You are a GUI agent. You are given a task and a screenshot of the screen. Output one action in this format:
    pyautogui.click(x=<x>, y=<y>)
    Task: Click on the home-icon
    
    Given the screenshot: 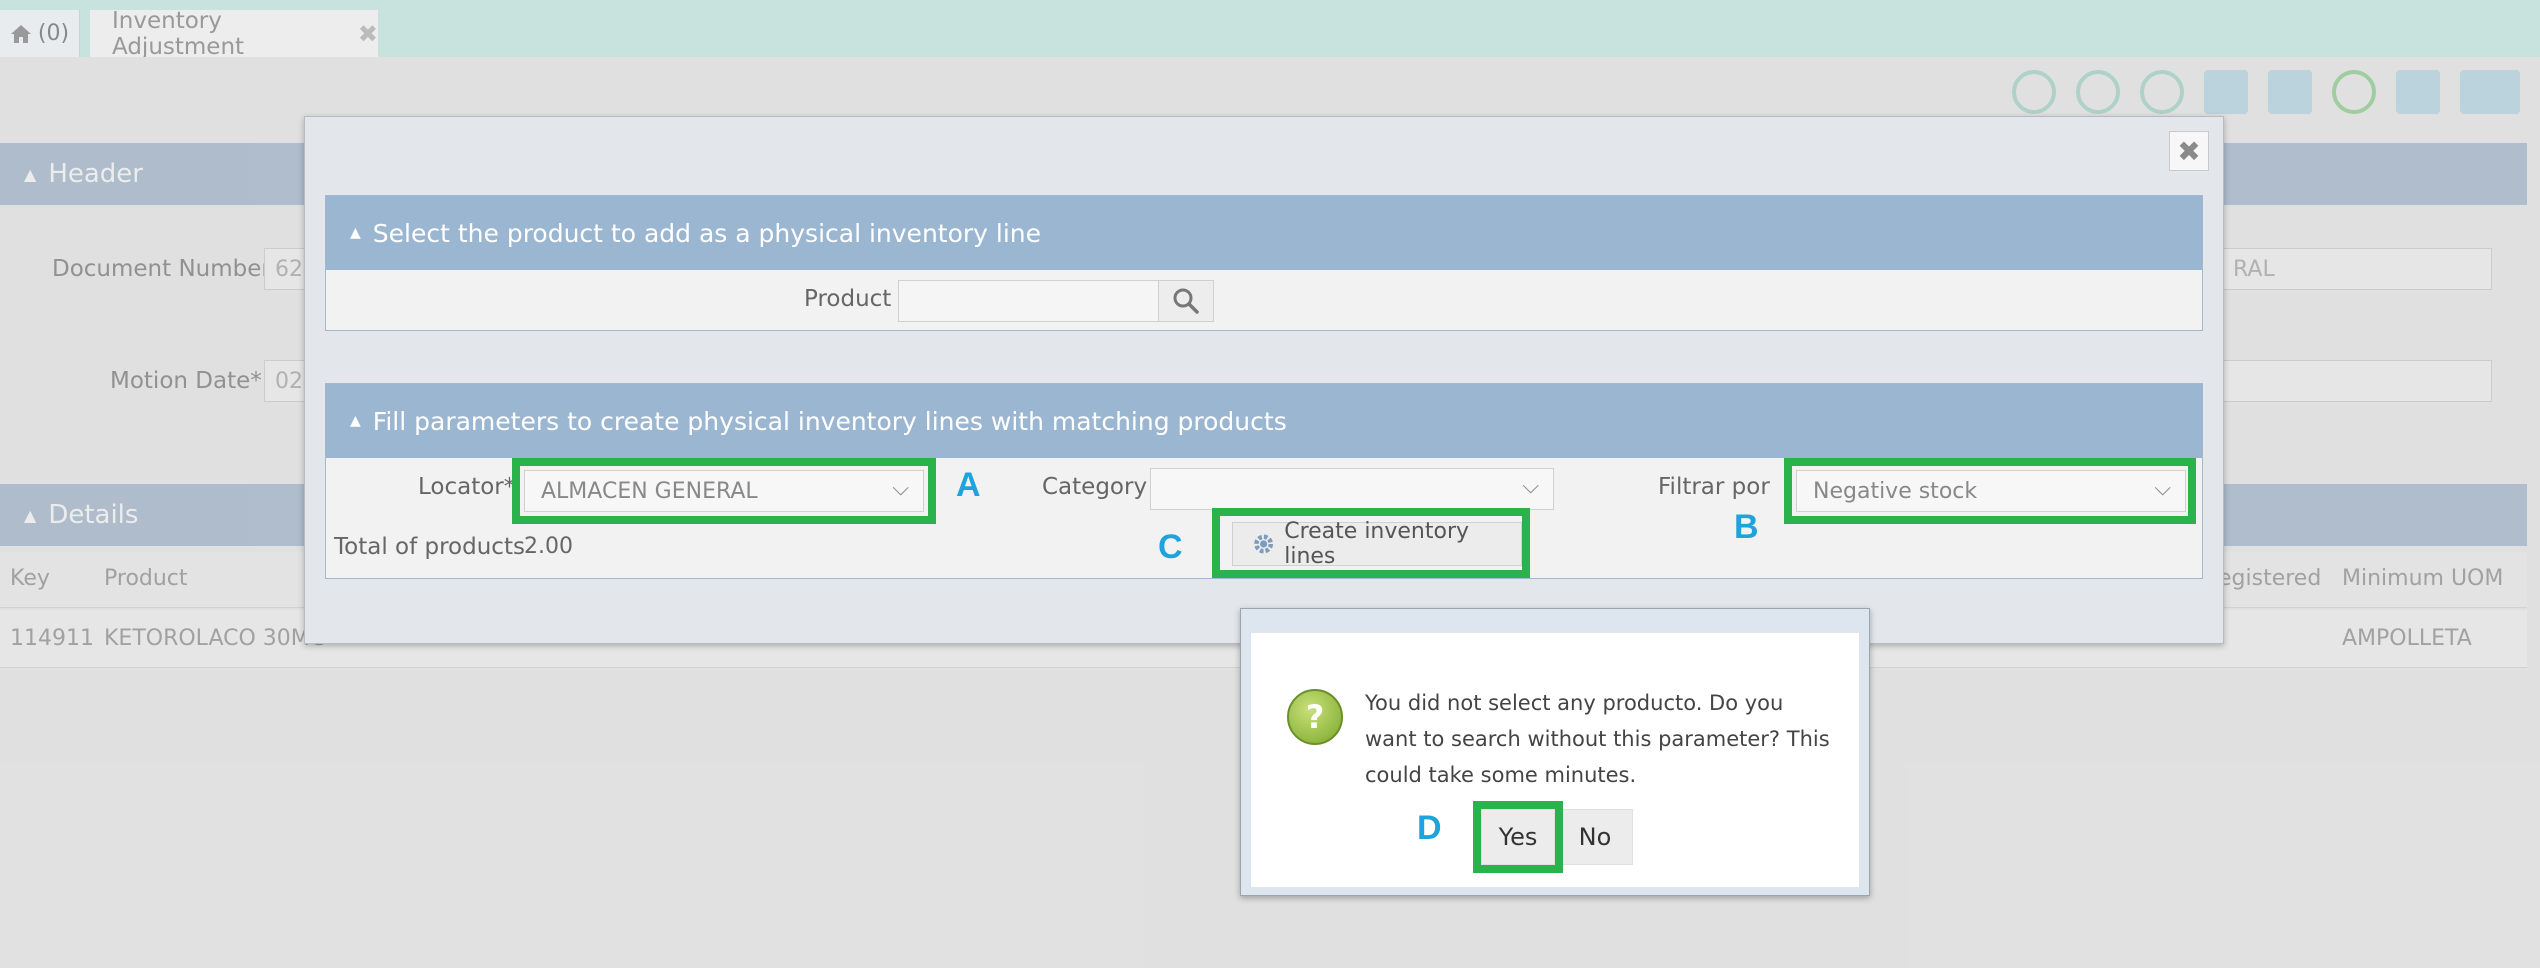 What is the action you would take?
    pyautogui.click(x=20, y=33)
    